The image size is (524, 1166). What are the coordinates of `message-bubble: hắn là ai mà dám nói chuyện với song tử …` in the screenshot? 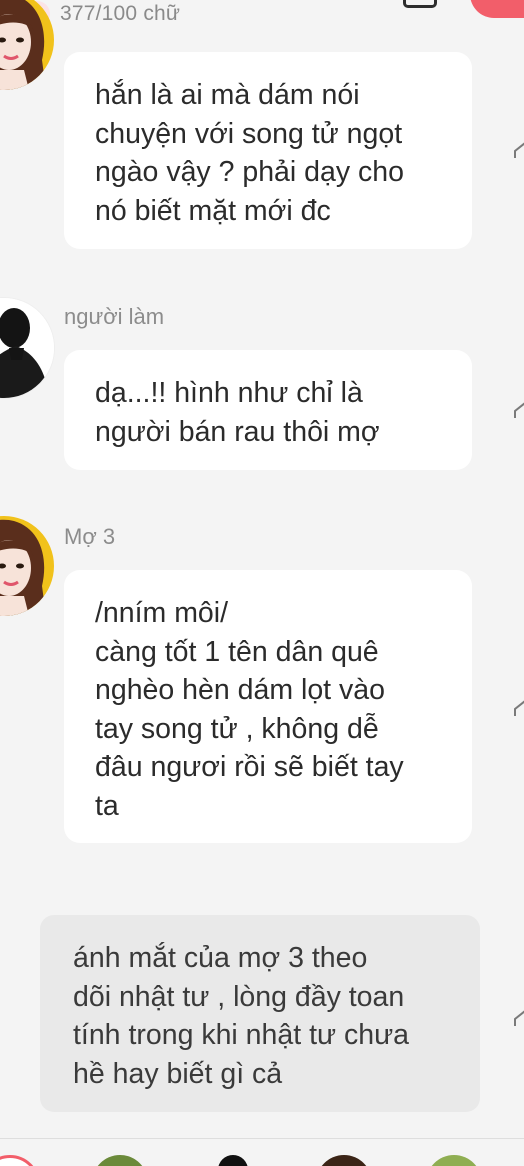 It's located at (268, 150).